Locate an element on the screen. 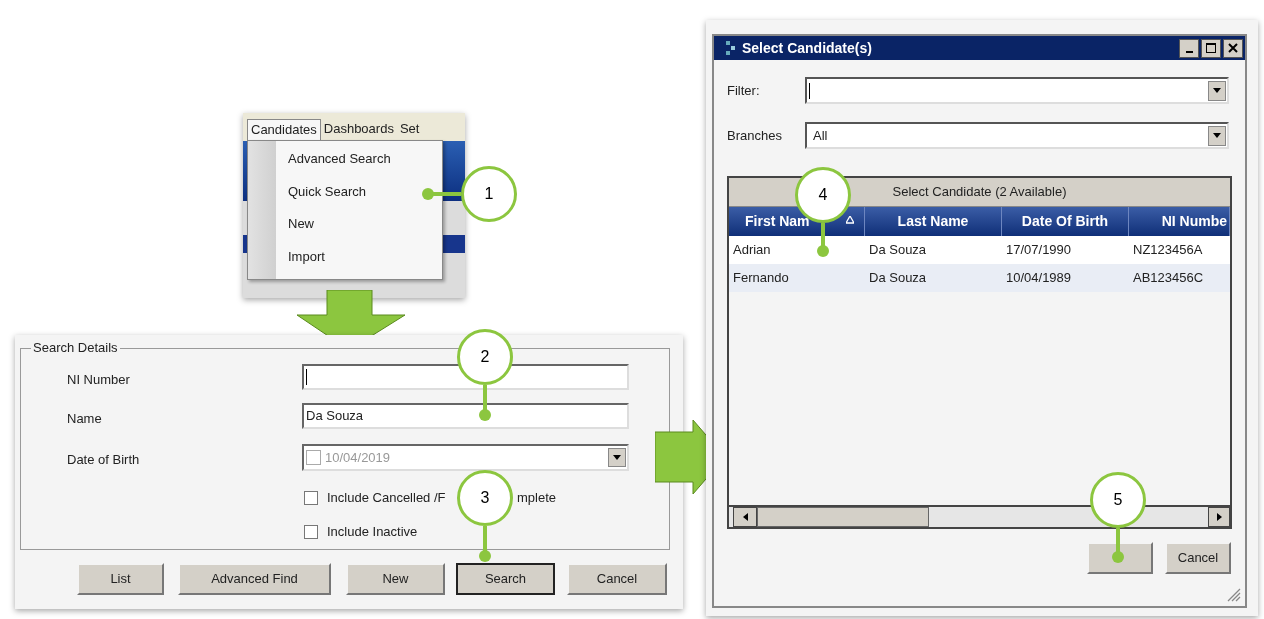 The height and width of the screenshot is (619, 1264). window-title: Select Candidate(s) is located at coordinates (807, 48).